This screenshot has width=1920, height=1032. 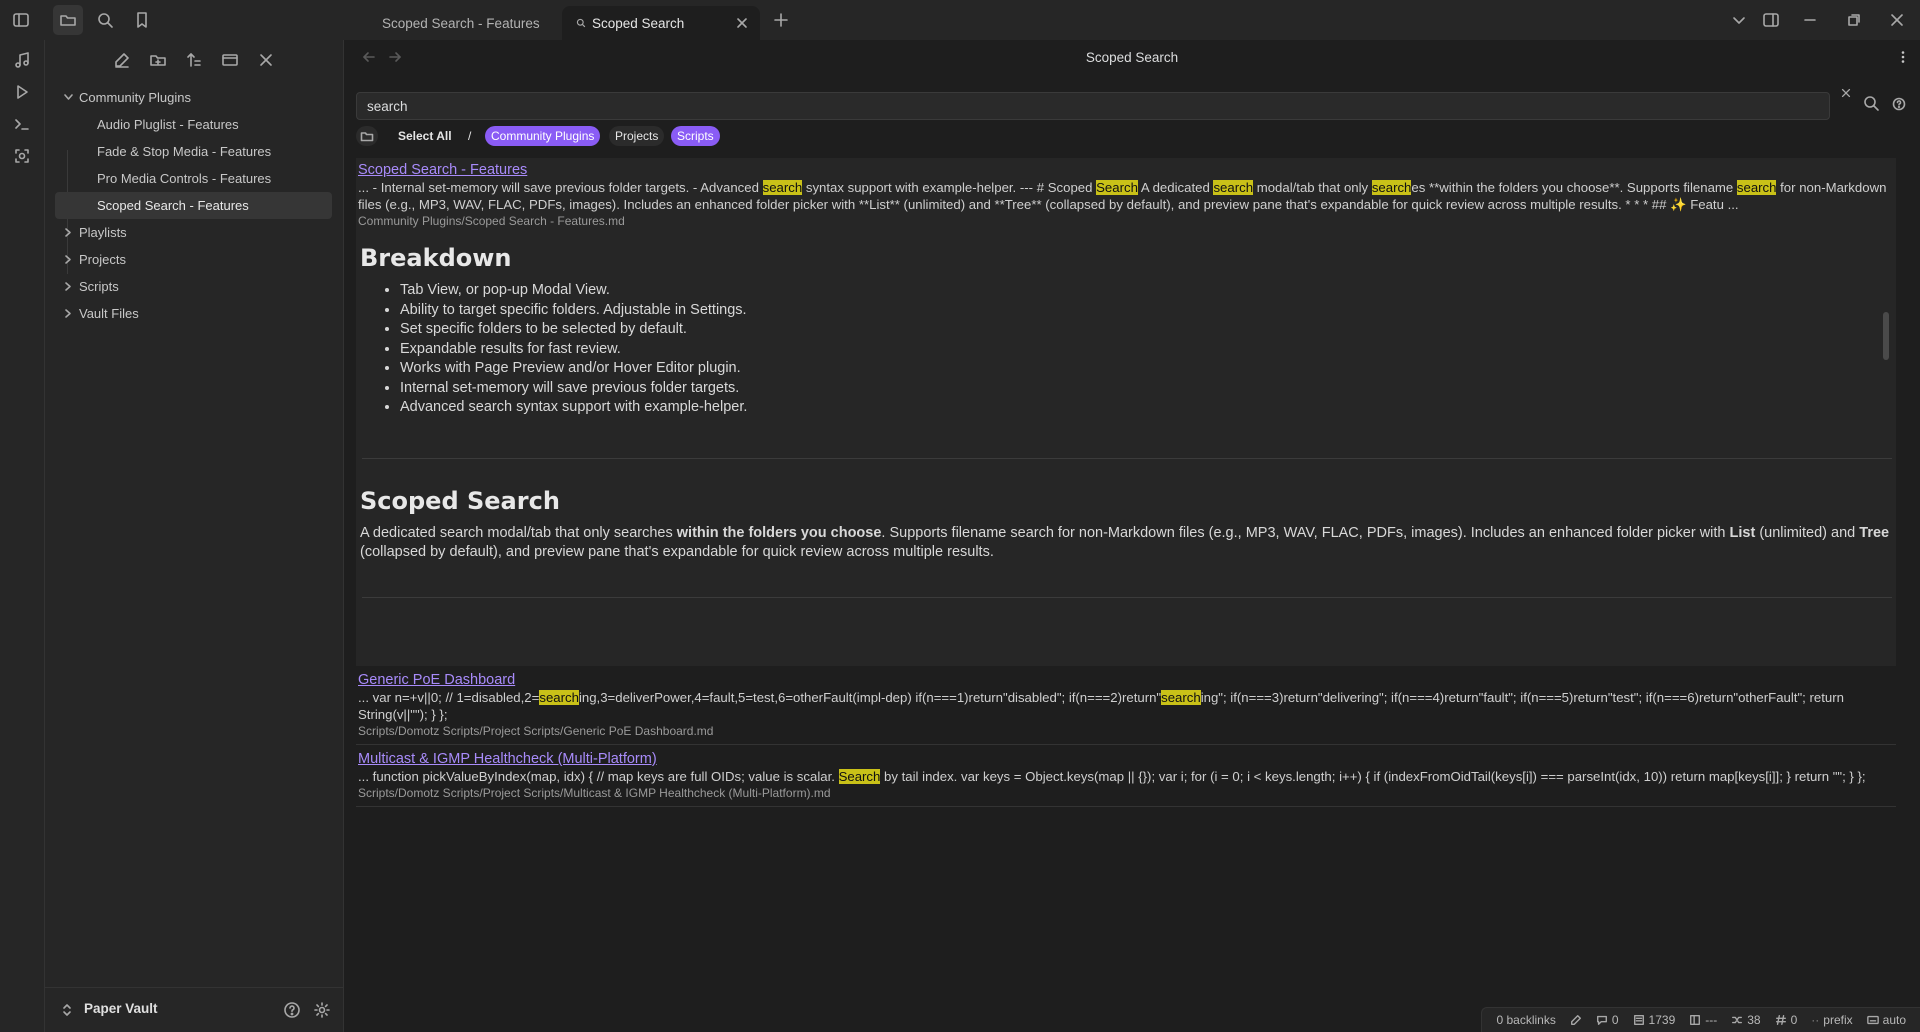 What do you see at coordinates (1525, 1020) in the screenshot?
I see `backlinks-count: 0 backlinks` at bounding box center [1525, 1020].